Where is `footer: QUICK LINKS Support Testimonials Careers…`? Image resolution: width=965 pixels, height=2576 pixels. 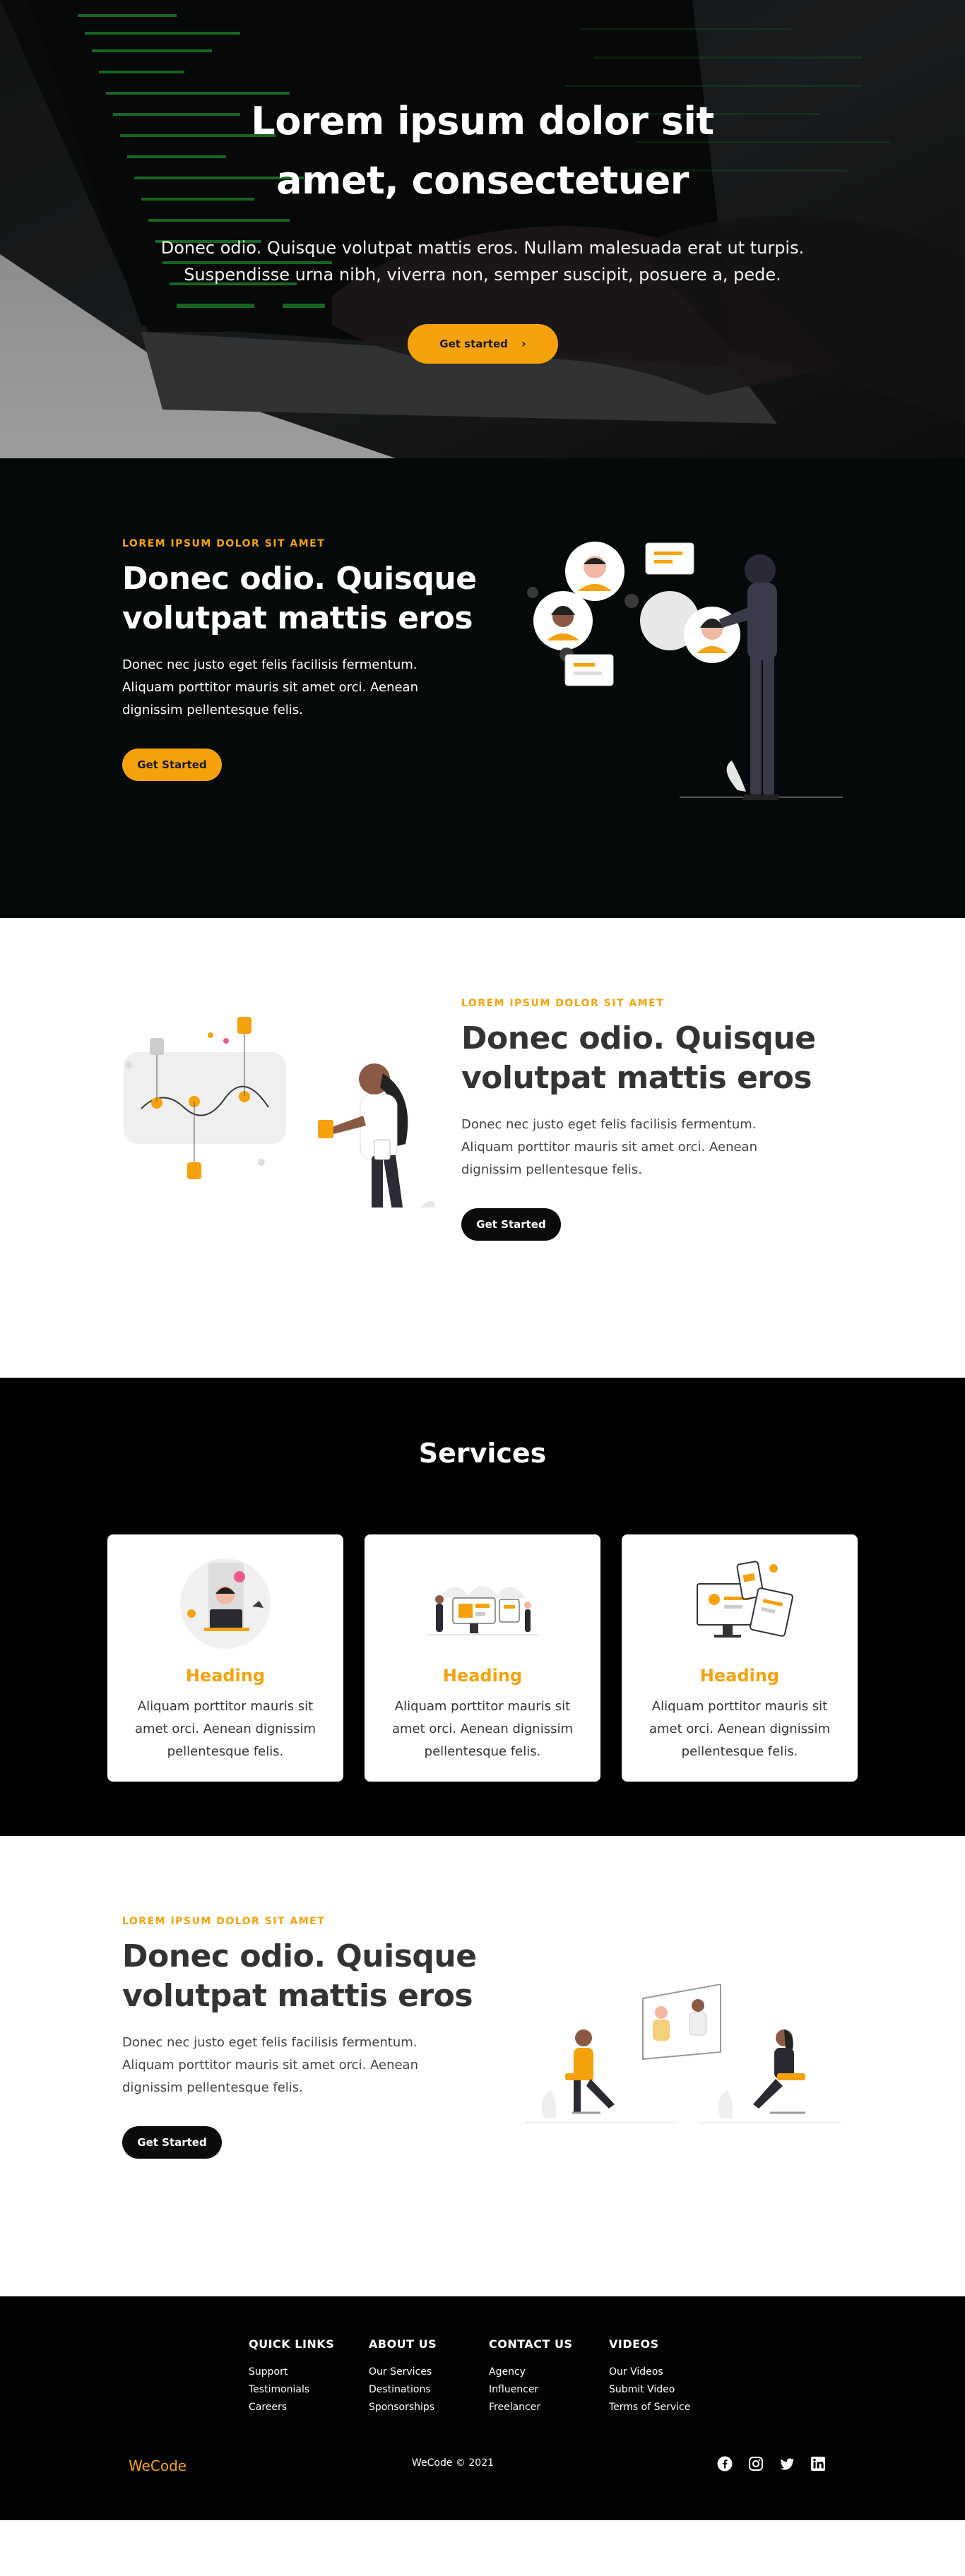 footer: QUICK LINKS Support Testimonials Careers… is located at coordinates (482, 2408).